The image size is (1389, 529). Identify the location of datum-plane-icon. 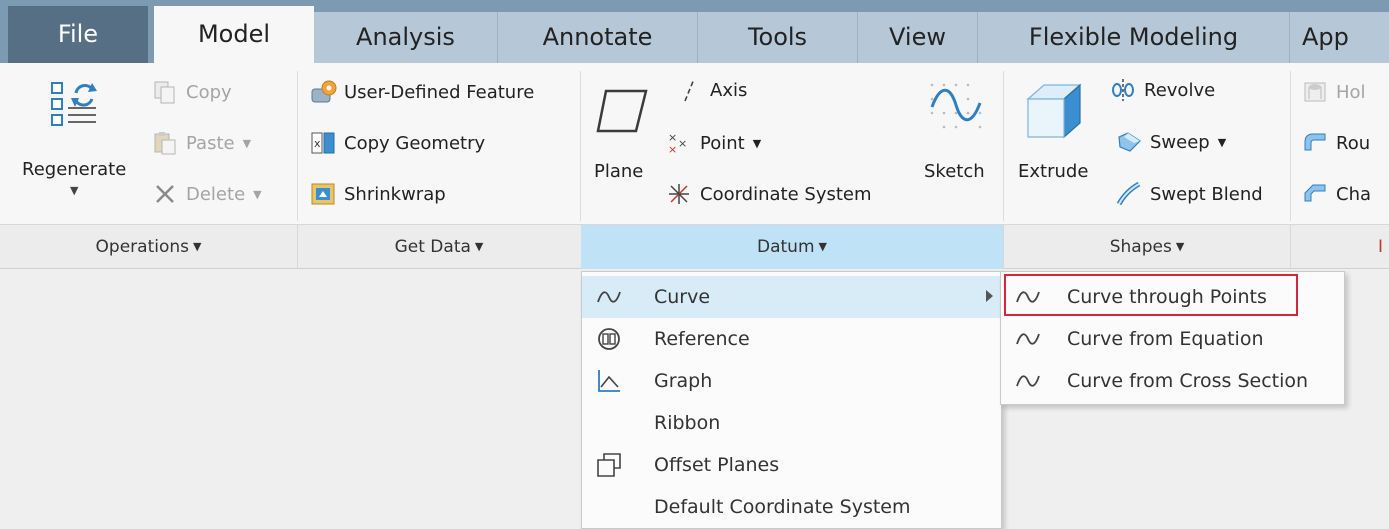
(622, 111).